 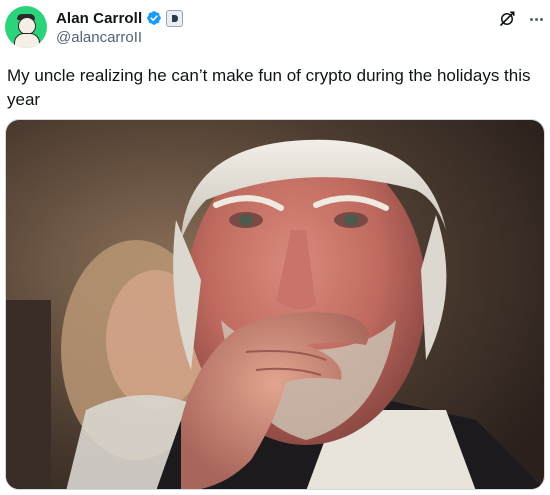 What do you see at coordinates (99, 18) in the screenshot?
I see `author-display-name: Alan Carroll` at bounding box center [99, 18].